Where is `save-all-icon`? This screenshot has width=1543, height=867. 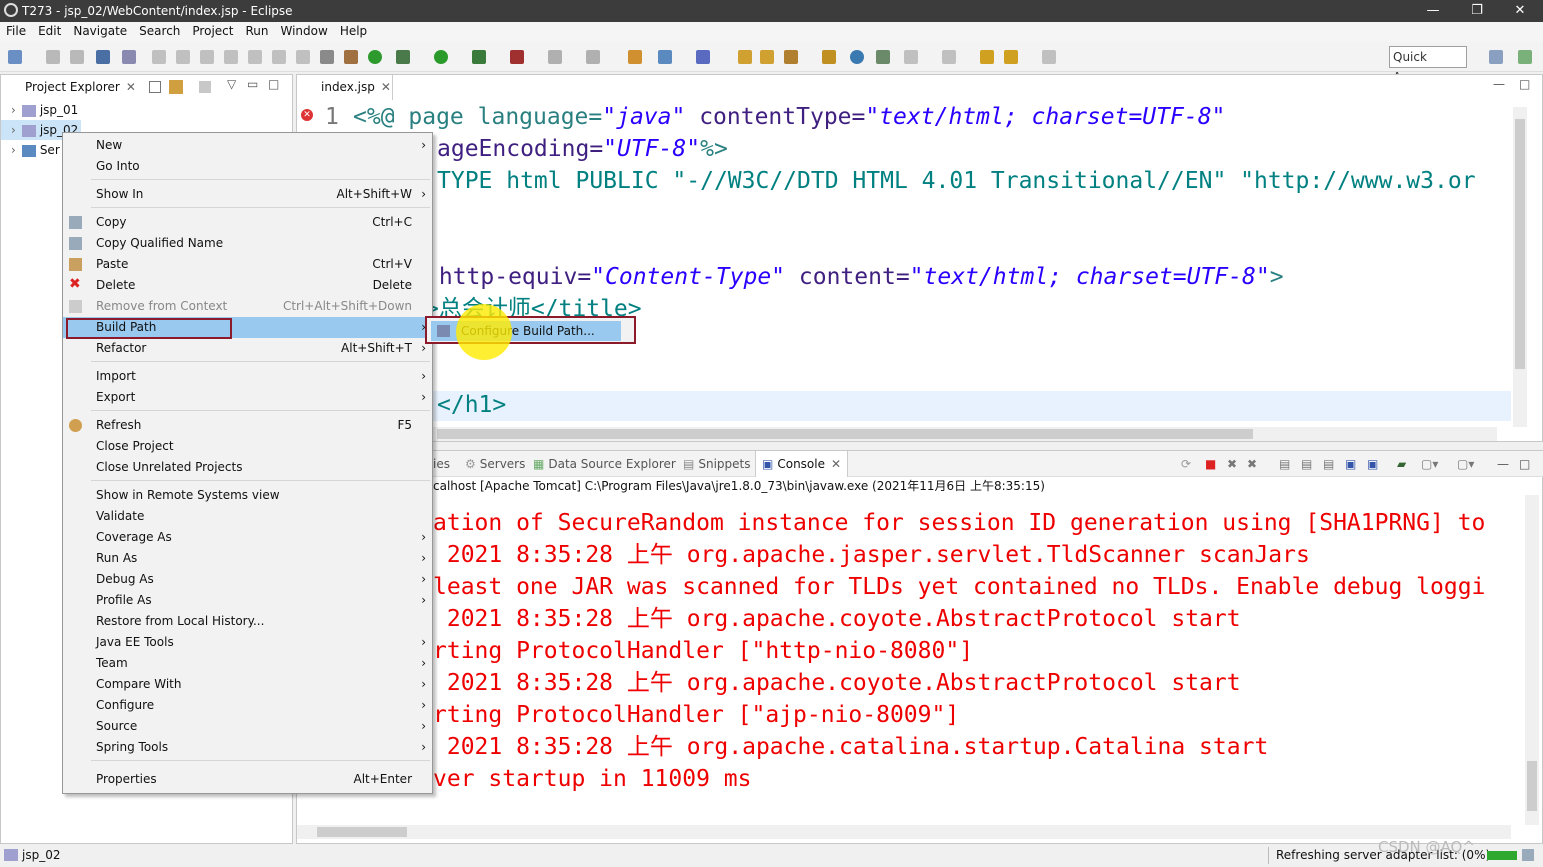
save-all-icon is located at coordinates (77, 57).